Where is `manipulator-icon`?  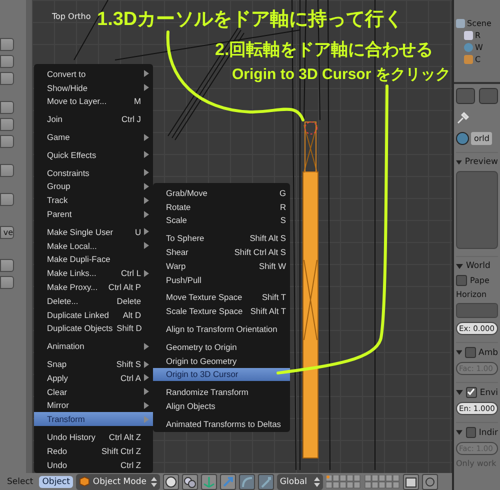
manipulator-icon is located at coordinates (208, 482).